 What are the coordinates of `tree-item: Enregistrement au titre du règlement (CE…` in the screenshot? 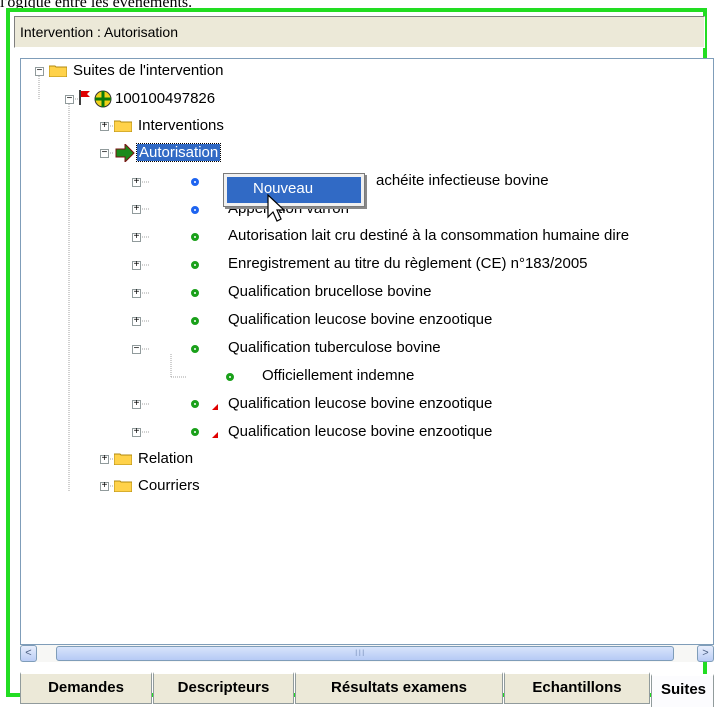 It's located at (408, 263).